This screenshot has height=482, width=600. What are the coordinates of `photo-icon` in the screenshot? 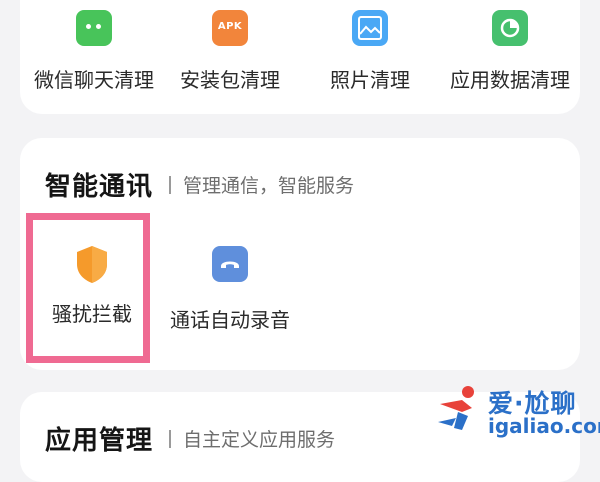 It's located at (370, 28).